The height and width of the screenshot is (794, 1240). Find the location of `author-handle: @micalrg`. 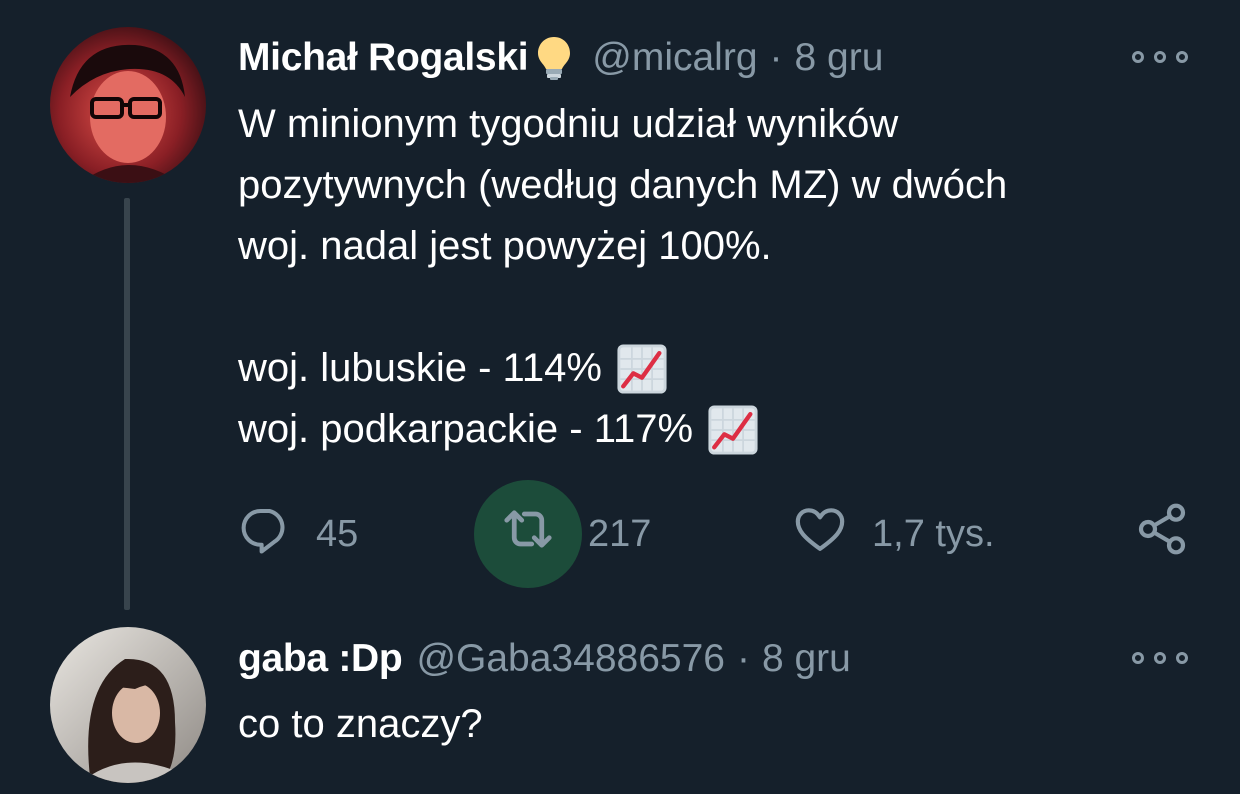

author-handle: @micalrg is located at coordinates (674, 58).